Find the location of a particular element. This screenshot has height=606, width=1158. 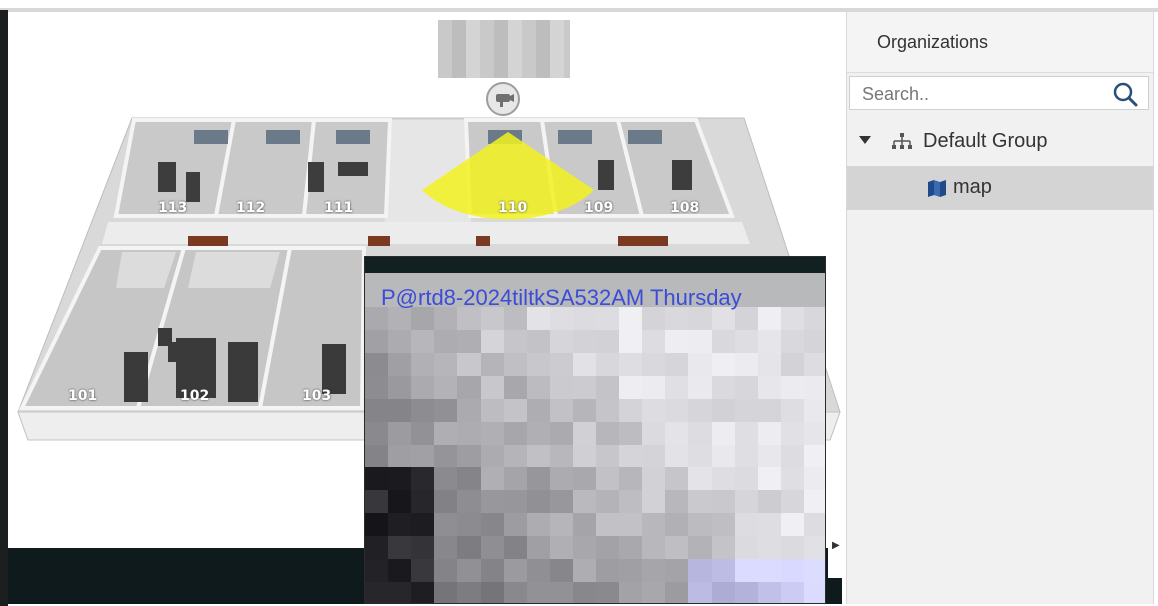

room-label-110: 110 is located at coordinates (513, 208).